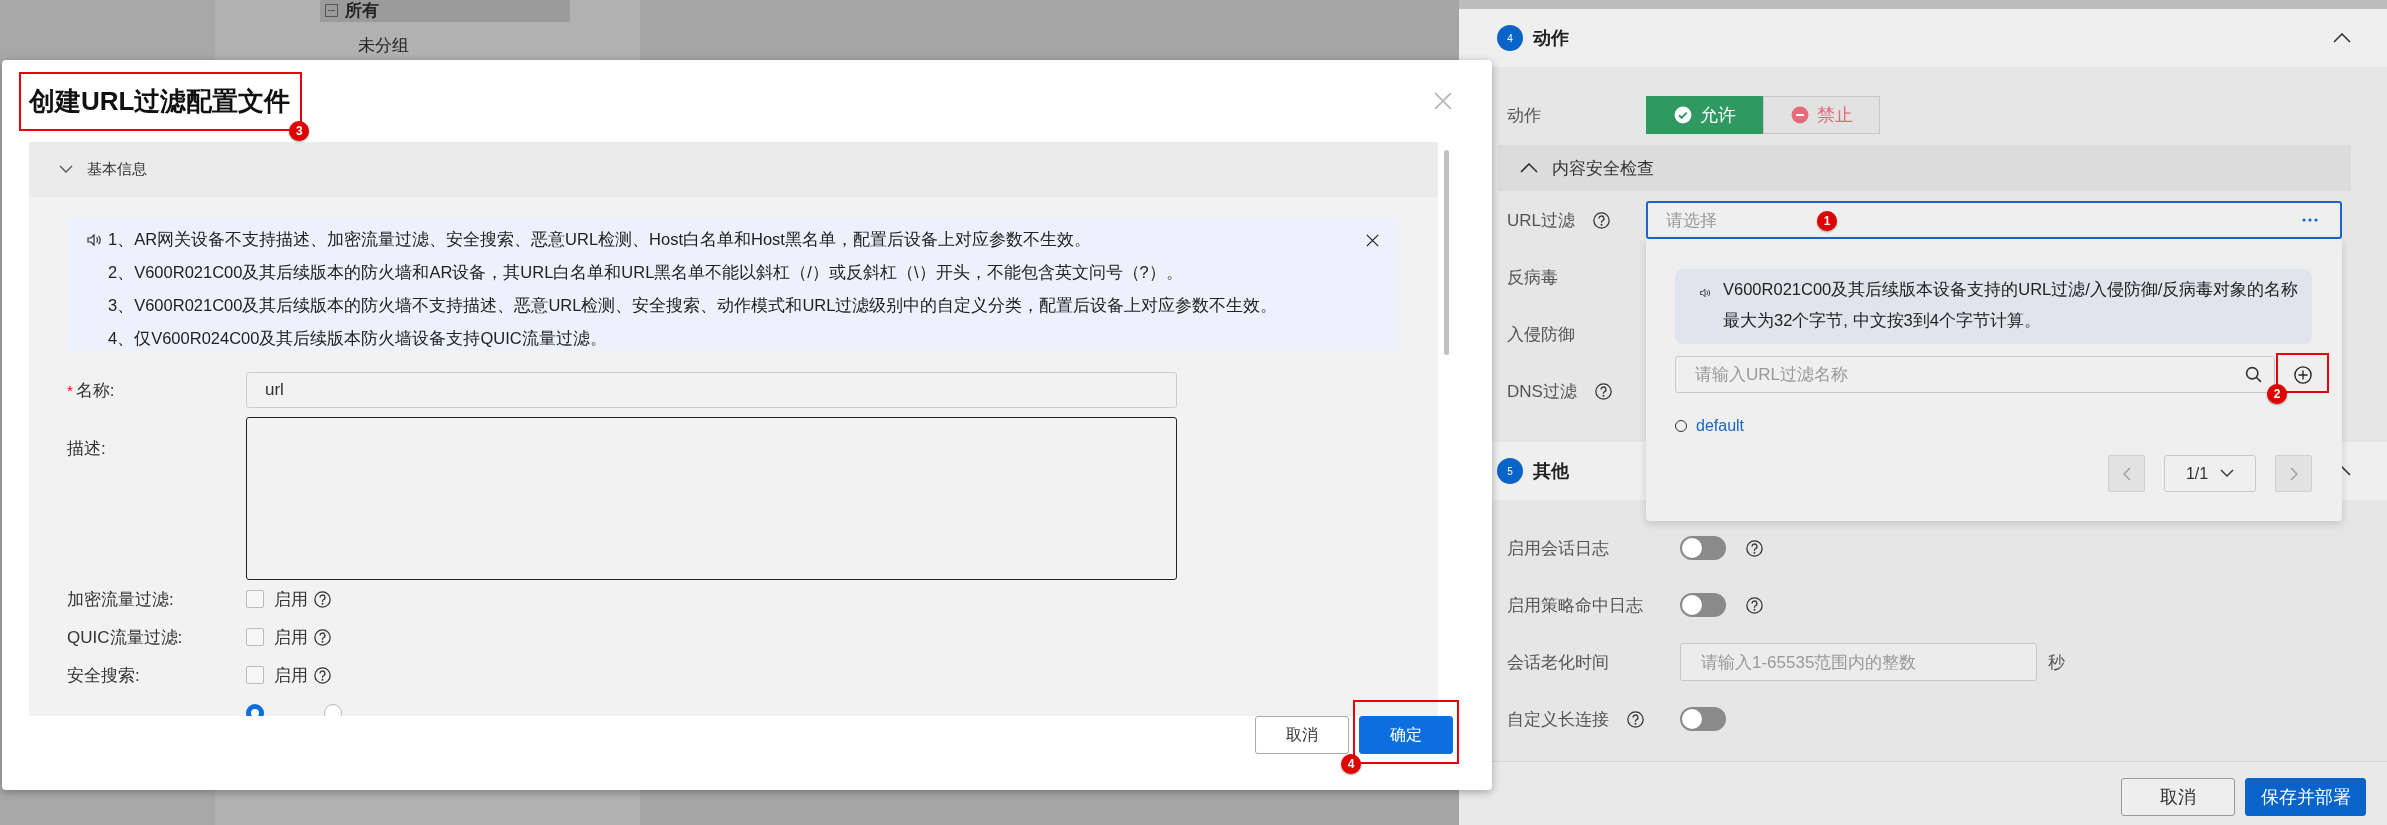 The height and width of the screenshot is (825, 2387). Describe the element at coordinates (1827, 220) in the screenshot. I see `step-badge: 1` at that location.